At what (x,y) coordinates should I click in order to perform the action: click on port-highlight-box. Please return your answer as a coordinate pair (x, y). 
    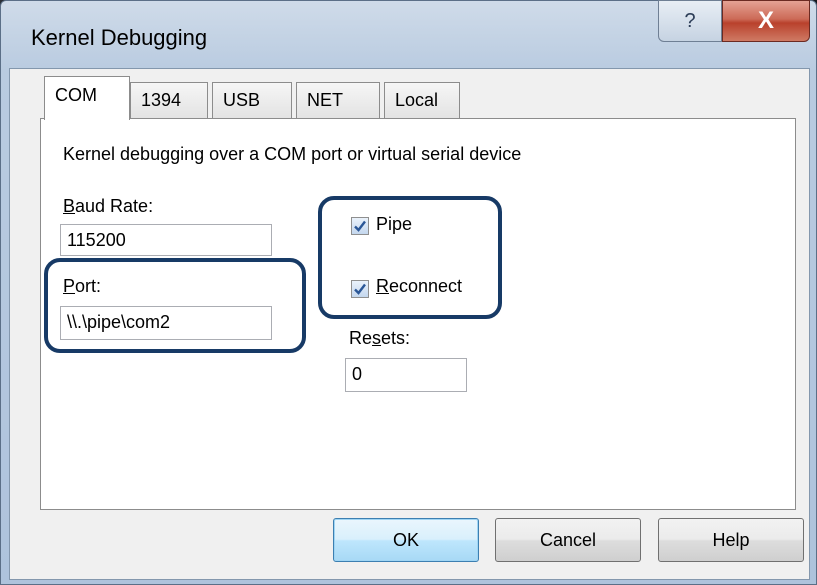
    Looking at the image, I should click on (175, 305).